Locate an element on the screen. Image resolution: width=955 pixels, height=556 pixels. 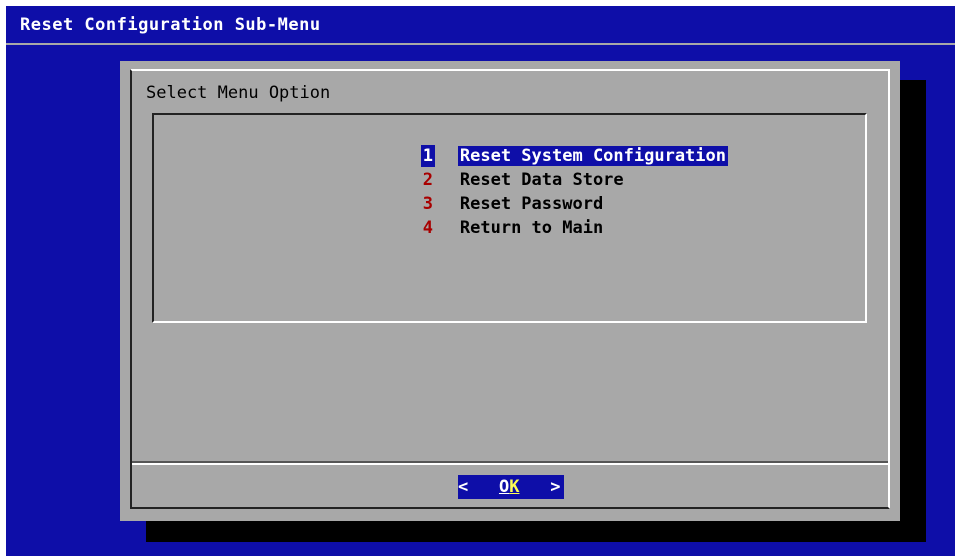
button-area-divider is located at coordinates (510, 464).